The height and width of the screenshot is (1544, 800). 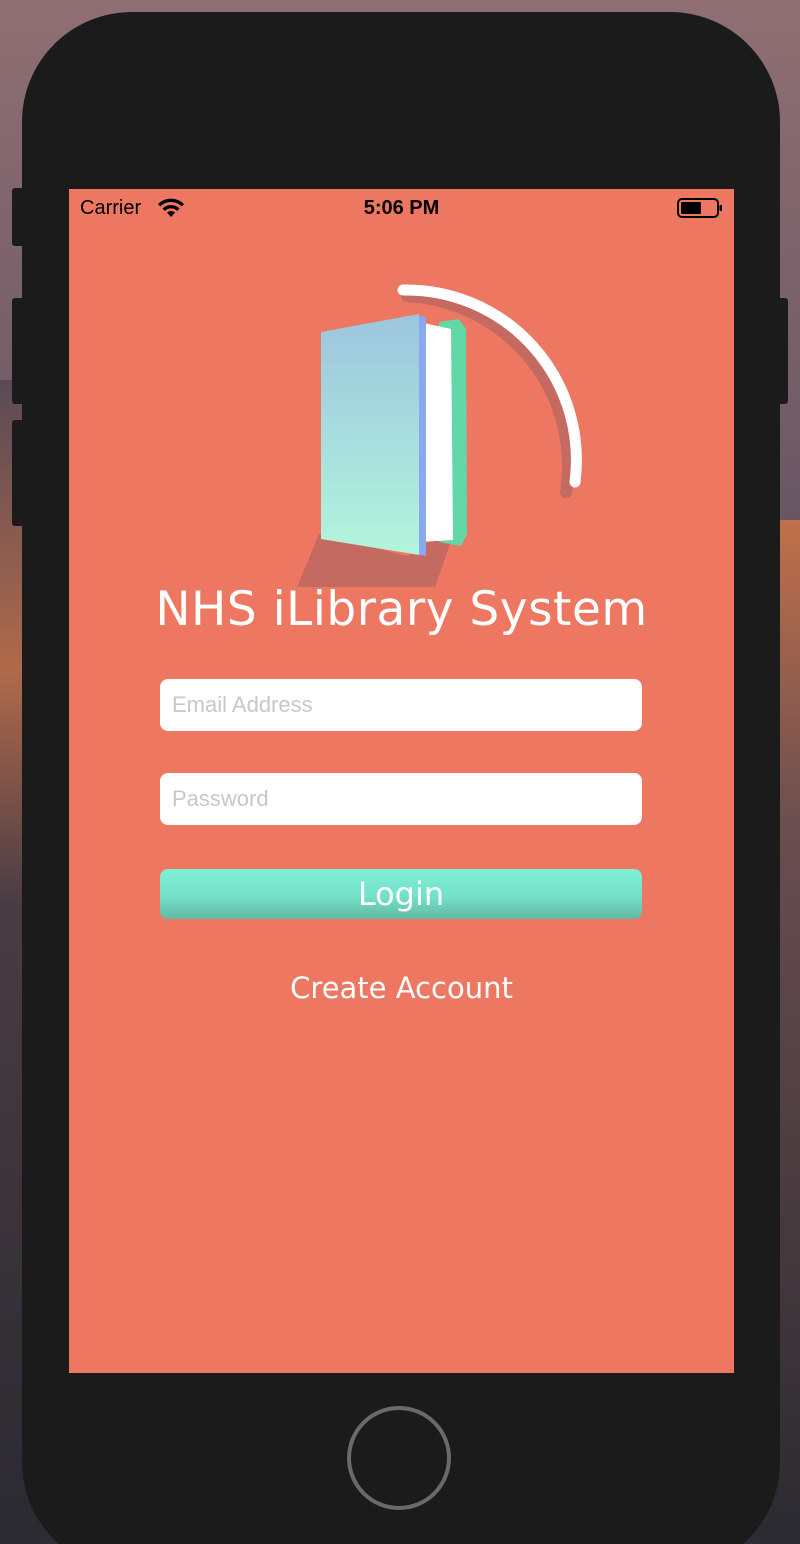 What do you see at coordinates (401, 705) in the screenshot?
I see `email-field` at bounding box center [401, 705].